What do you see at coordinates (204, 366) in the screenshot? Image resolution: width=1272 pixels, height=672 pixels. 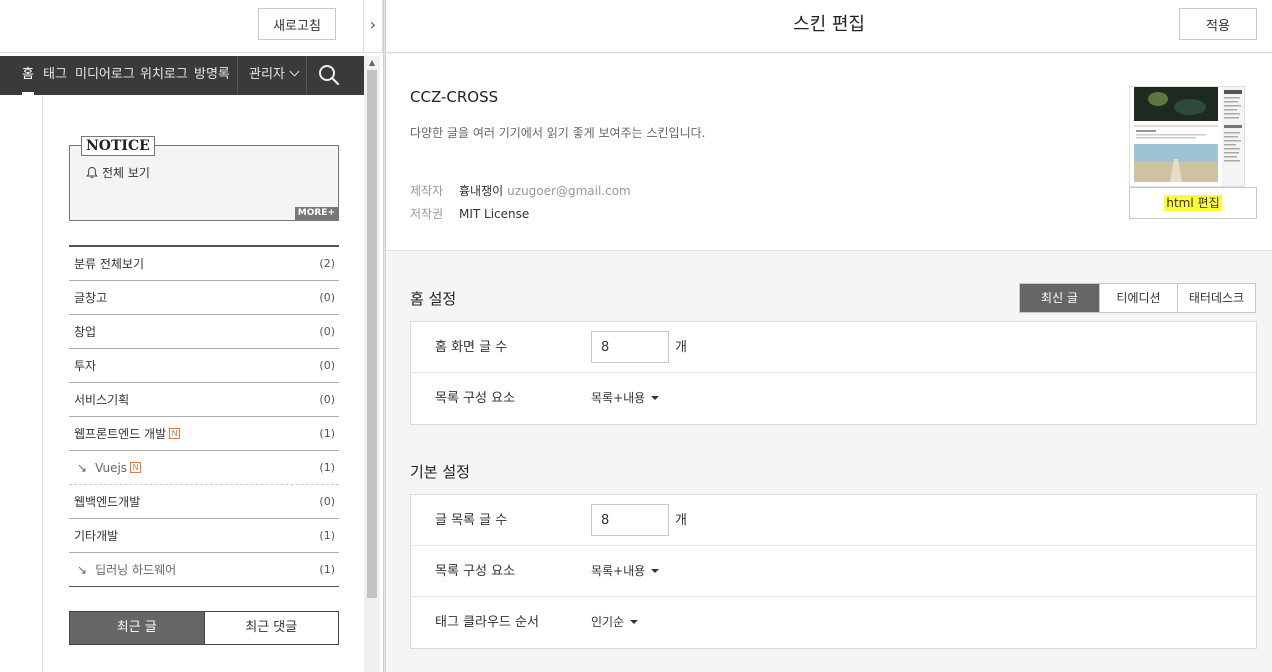 I see `category-item: 투자 (0)` at bounding box center [204, 366].